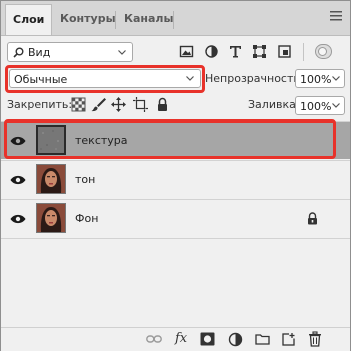 The image size is (351, 351). What do you see at coordinates (175, 179) in the screenshot?
I see `layer-row-tone: тон` at bounding box center [175, 179].